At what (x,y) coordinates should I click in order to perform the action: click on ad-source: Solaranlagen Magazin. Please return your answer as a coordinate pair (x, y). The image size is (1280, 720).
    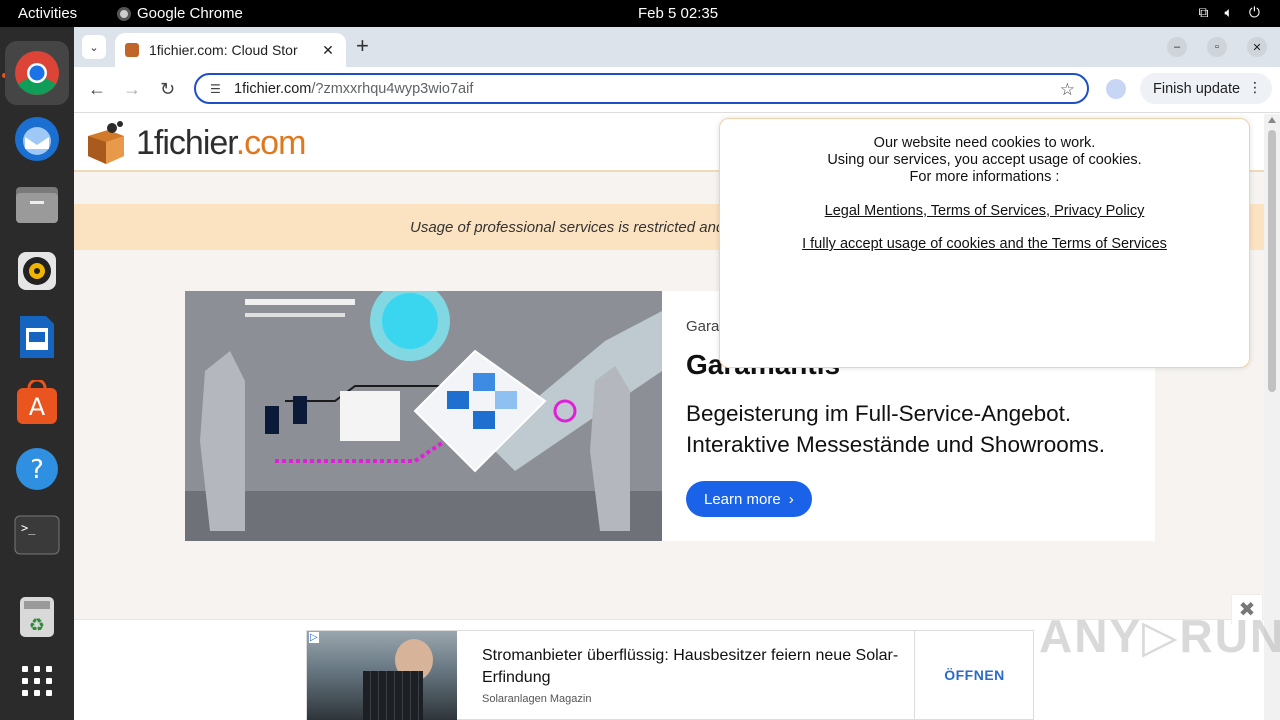
    Looking at the image, I should click on (537, 699).